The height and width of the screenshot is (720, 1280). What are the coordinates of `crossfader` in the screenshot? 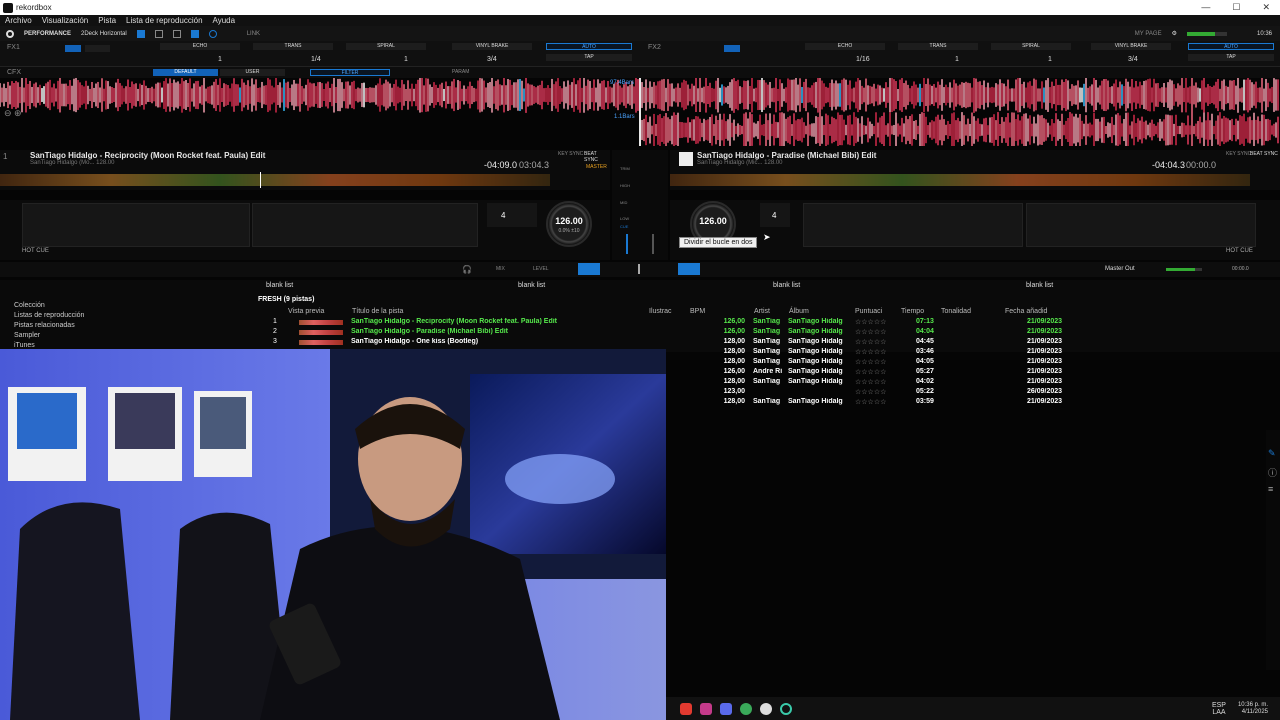 It's located at (639, 269).